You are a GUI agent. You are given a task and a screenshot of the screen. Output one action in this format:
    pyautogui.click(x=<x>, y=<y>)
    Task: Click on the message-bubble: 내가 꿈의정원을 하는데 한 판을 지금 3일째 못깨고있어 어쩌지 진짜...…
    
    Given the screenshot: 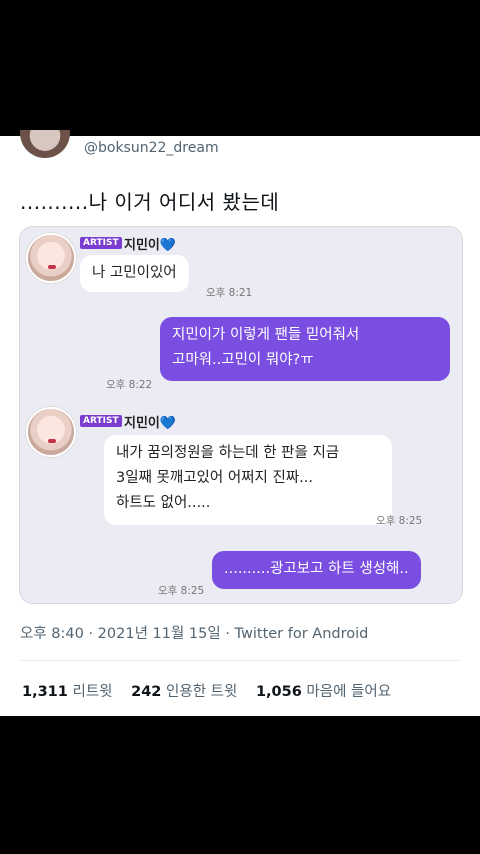 What is the action you would take?
    pyautogui.click(x=248, y=480)
    